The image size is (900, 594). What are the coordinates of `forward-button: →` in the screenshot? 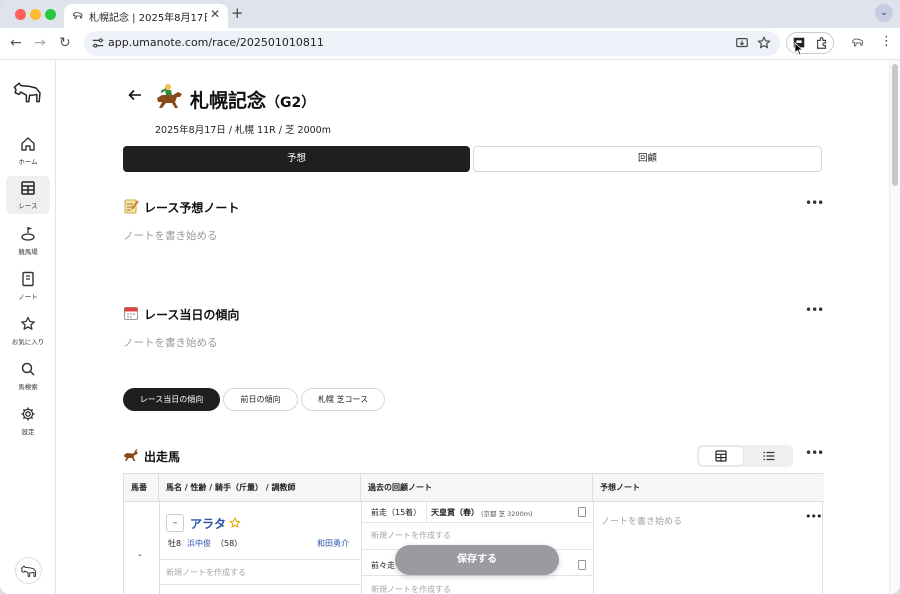 It's located at (40, 43).